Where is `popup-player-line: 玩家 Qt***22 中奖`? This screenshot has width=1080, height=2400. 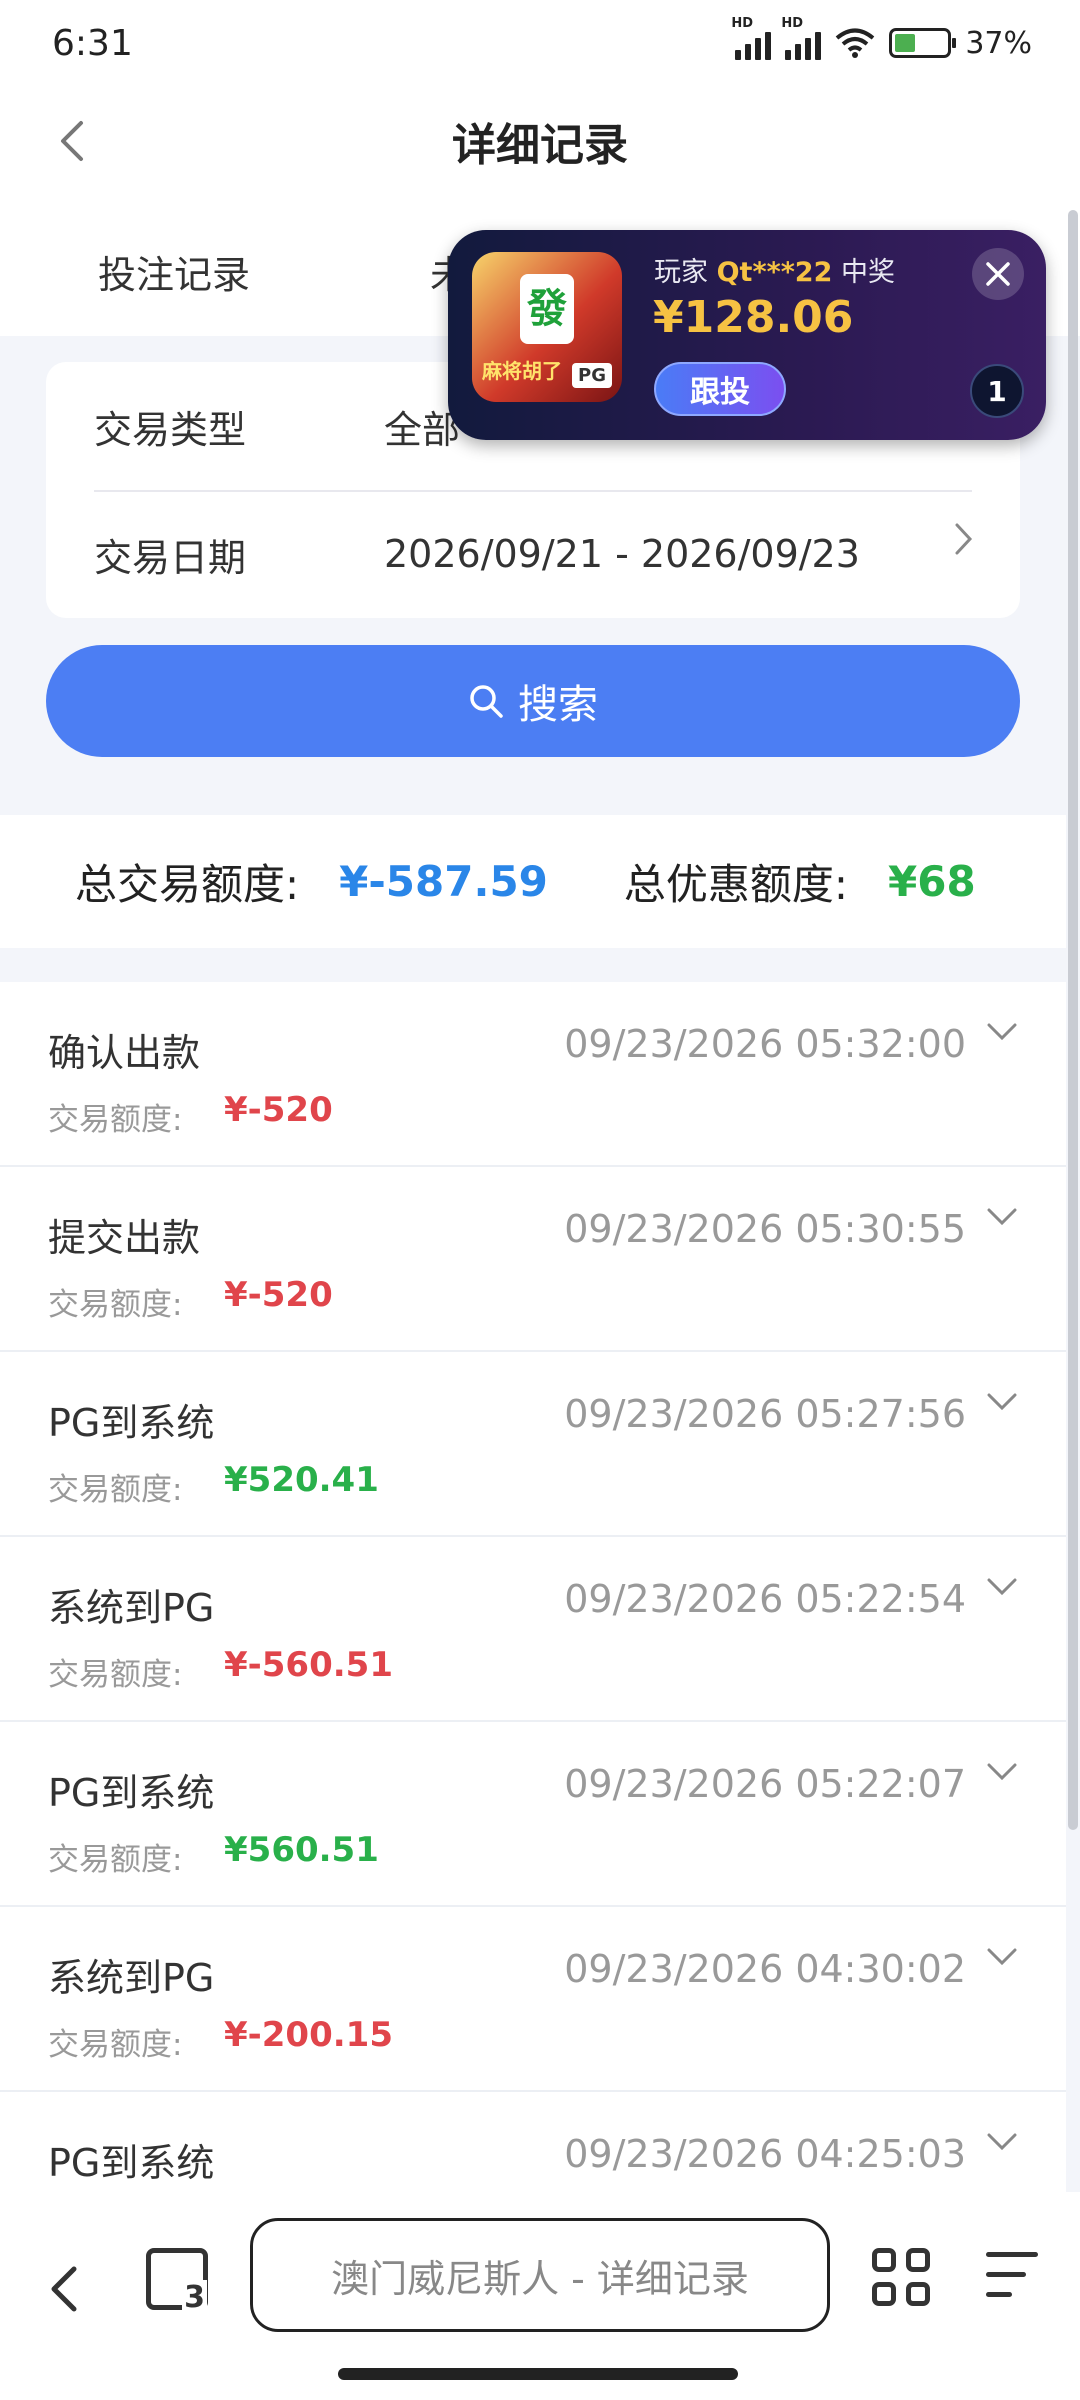 popup-player-line: 玩家 Qt***22 中奖 is located at coordinates (774, 269).